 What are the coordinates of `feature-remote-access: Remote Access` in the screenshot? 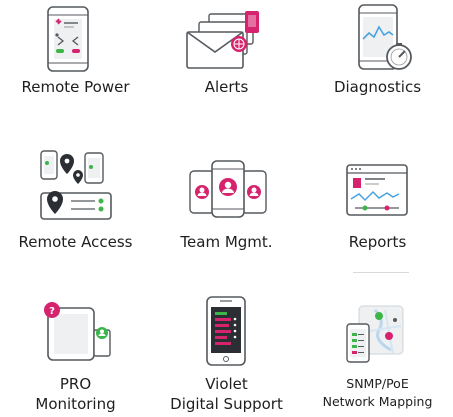 It's located at (75, 208).